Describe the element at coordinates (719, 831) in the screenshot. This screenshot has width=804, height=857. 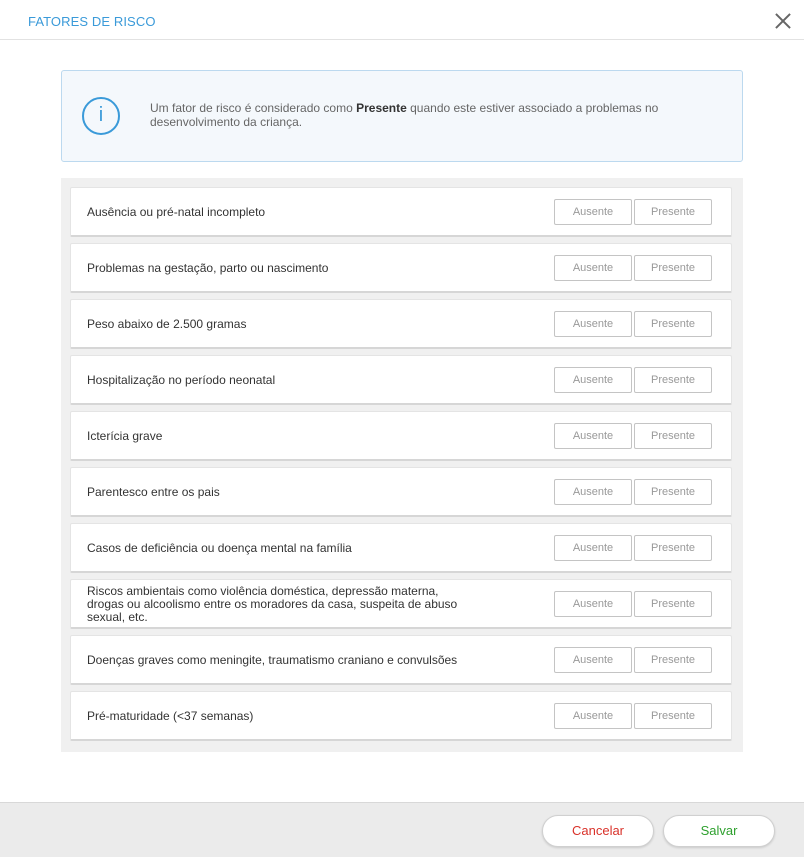
I see `save-button: Salvar` at that location.